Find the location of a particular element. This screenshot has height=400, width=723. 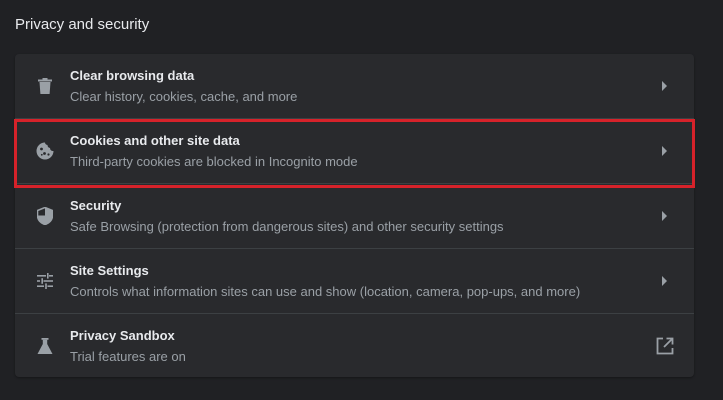

open-in-new-icon is located at coordinates (665, 346).